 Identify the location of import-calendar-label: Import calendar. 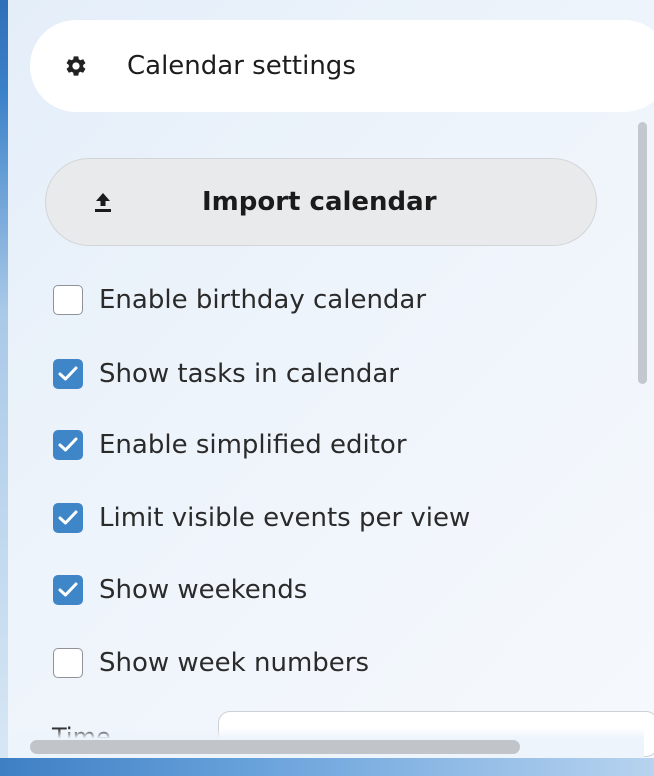
(319, 202).